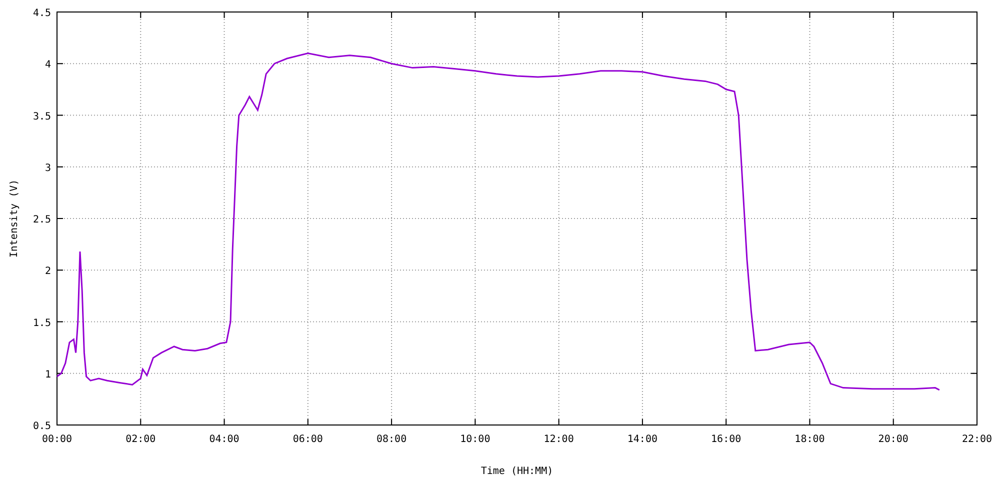 The height and width of the screenshot is (480, 1000). What do you see at coordinates (41, 323) in the screenshot?
I see `y-tick-label: 1.5` at bounding box center [41, 323].